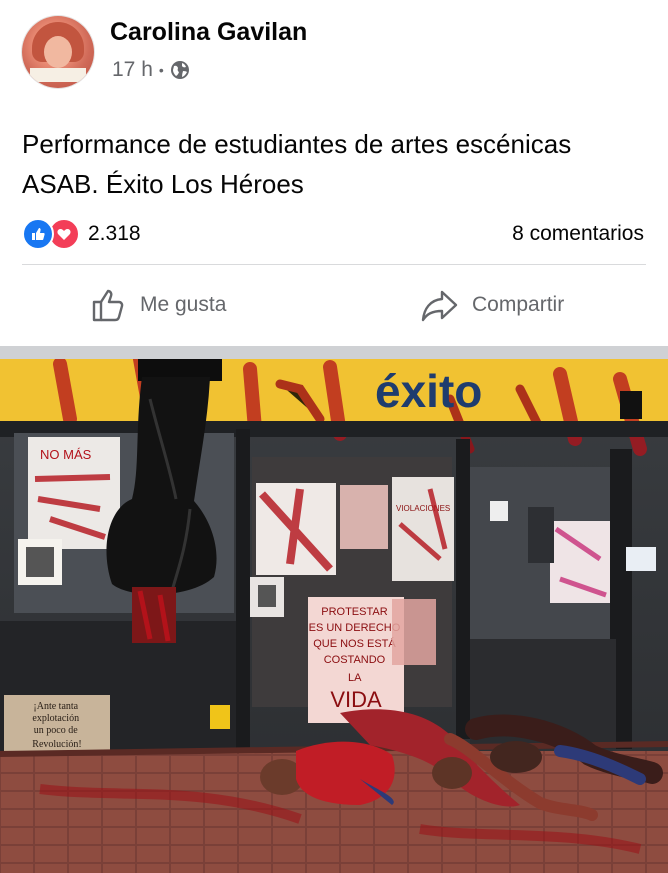 Image resolution: width=668 pixels, height=873 pixels. What do you see at coordinates (208, 32) in the screenshot?
I see `author-name: Carolina Gavilan` at bounding box center [208, 32].